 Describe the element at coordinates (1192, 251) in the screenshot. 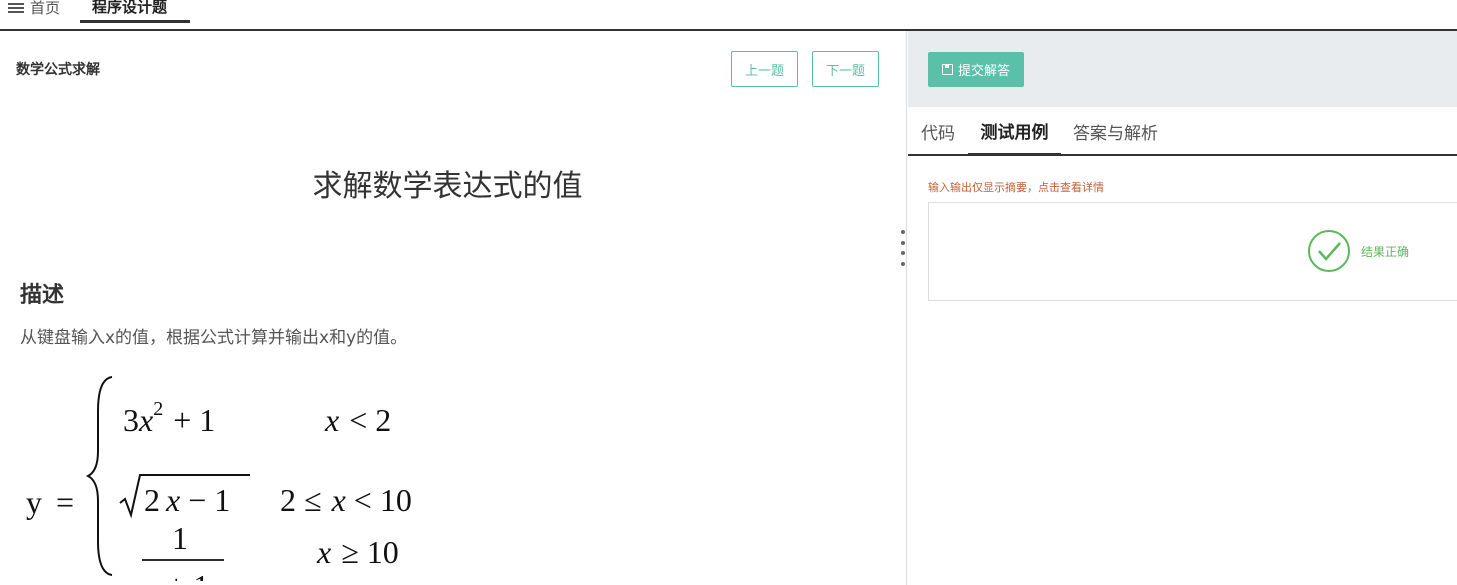

I see `test-result-box: 结果正确` at that location.